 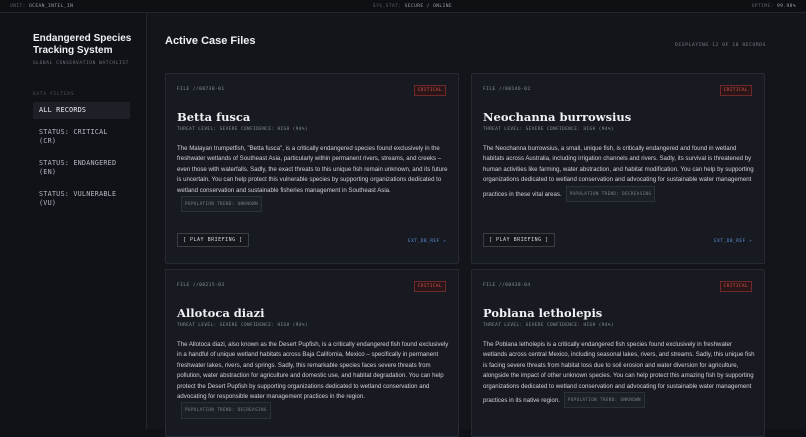 I want to click on system-status-value: SECURE / ONLINE, so click(x=428, y=6).